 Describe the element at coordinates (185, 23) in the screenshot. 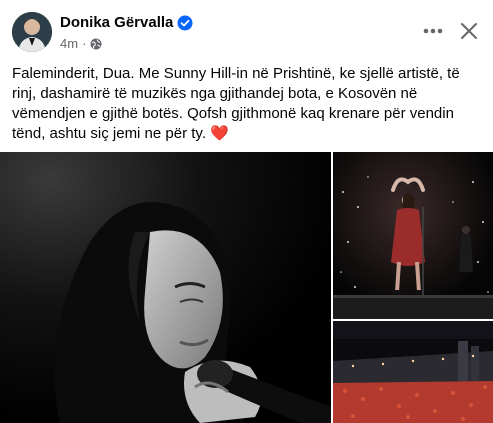

I see `verified-badge-icon` at that location.